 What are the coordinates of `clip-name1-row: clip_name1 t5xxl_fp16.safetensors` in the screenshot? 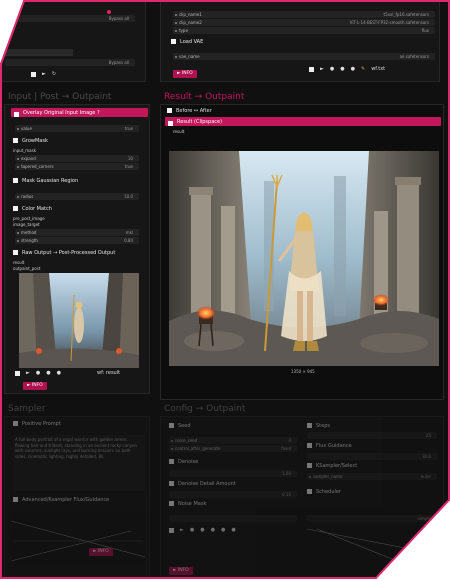 It's located at (304, 14).